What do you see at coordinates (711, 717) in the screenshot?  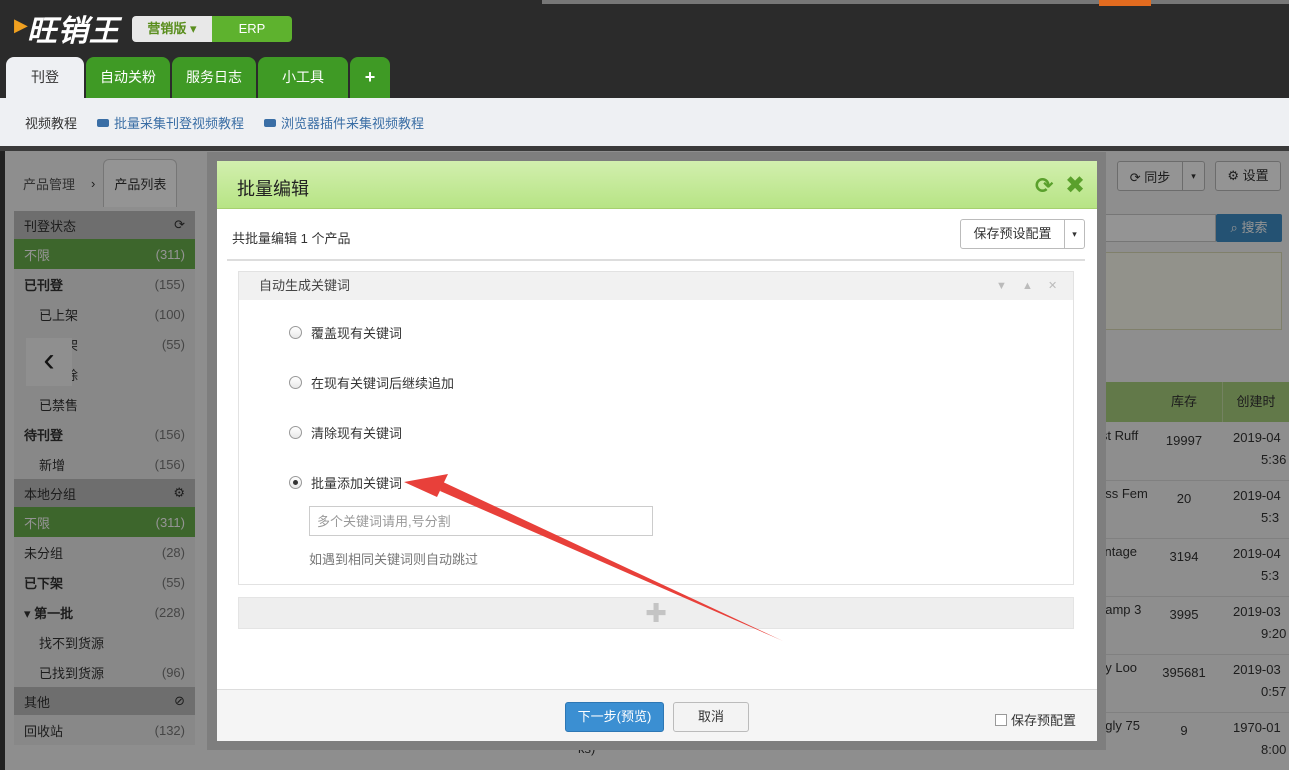 I see `cancel-button: 取消` at bounding box center [711, 717].